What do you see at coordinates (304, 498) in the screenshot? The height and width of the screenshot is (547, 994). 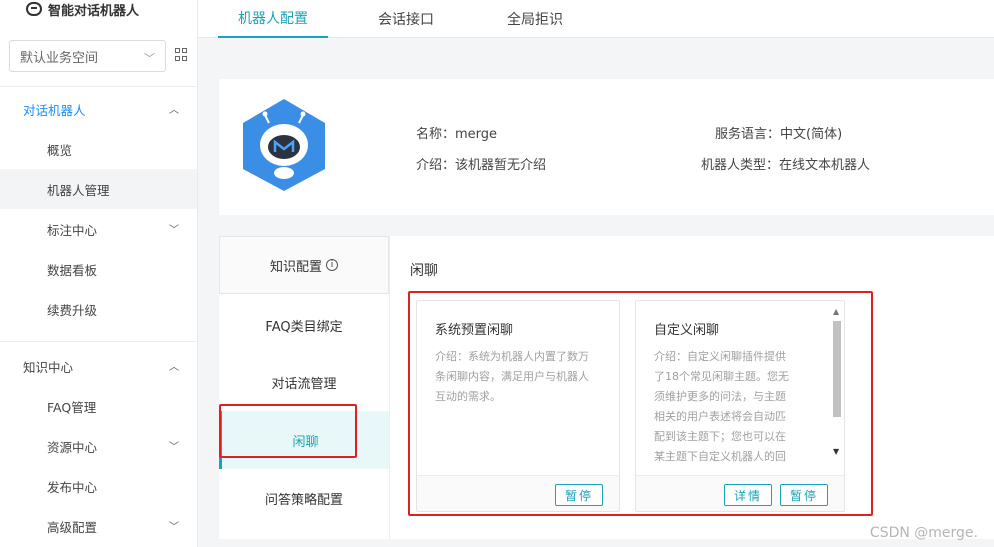 I see `menu-item-qa-strategy: 问答策略配置` at bounding box center [304, 498].